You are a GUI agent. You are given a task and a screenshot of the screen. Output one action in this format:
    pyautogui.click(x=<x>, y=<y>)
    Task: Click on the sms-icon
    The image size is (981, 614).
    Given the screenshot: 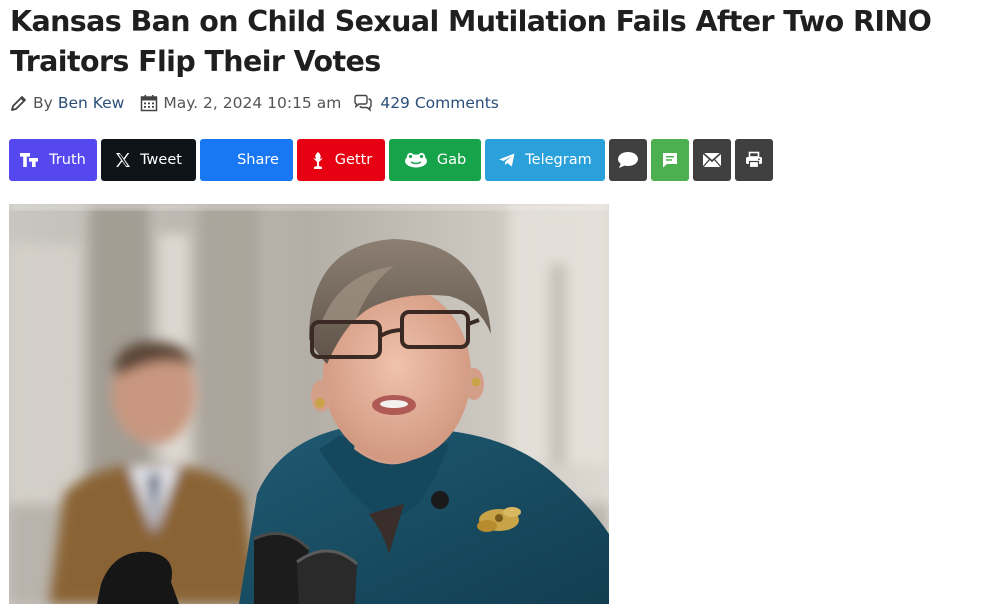 What is the action you would take?
    pyautogui.click(x=670, y=160)
    